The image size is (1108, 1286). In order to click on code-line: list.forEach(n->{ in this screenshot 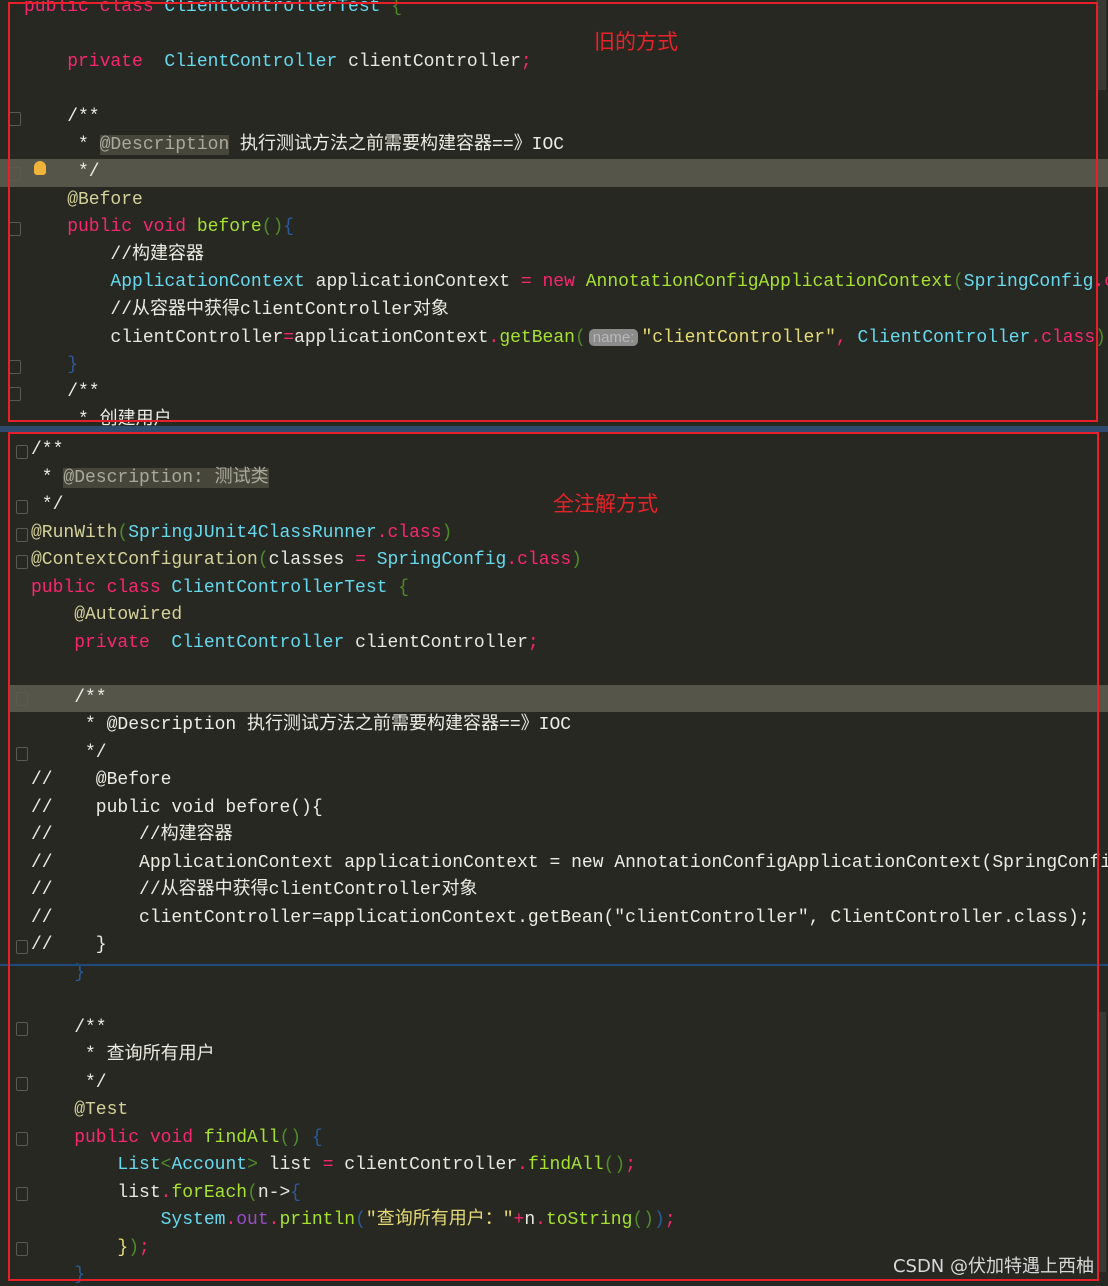, I will do `click(569, 1194)`.